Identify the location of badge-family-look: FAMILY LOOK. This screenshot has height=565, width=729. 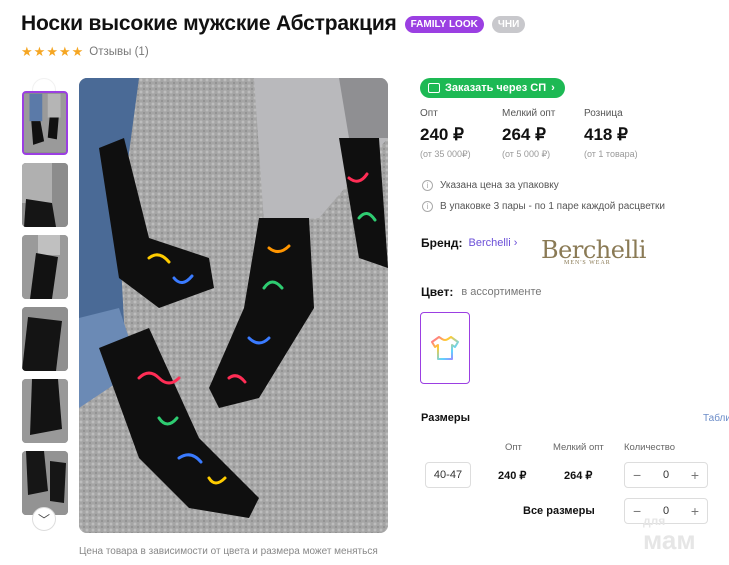
(444, 24).